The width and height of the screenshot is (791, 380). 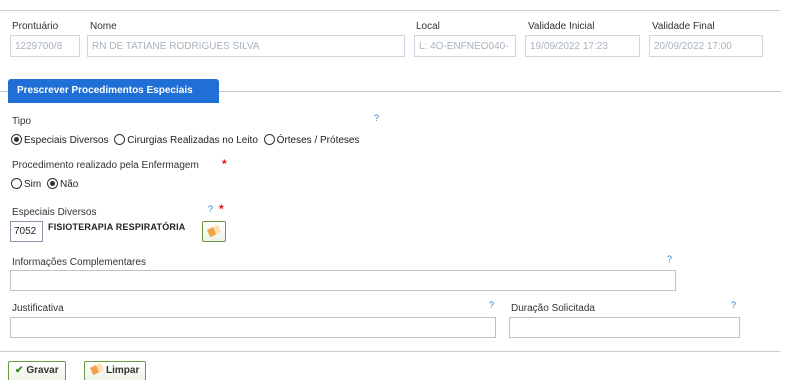 What do you see at coordinates (683, 26) in the screenshot?
I see `validade-final-label: Validade Final` at bounding box center [683, 26].